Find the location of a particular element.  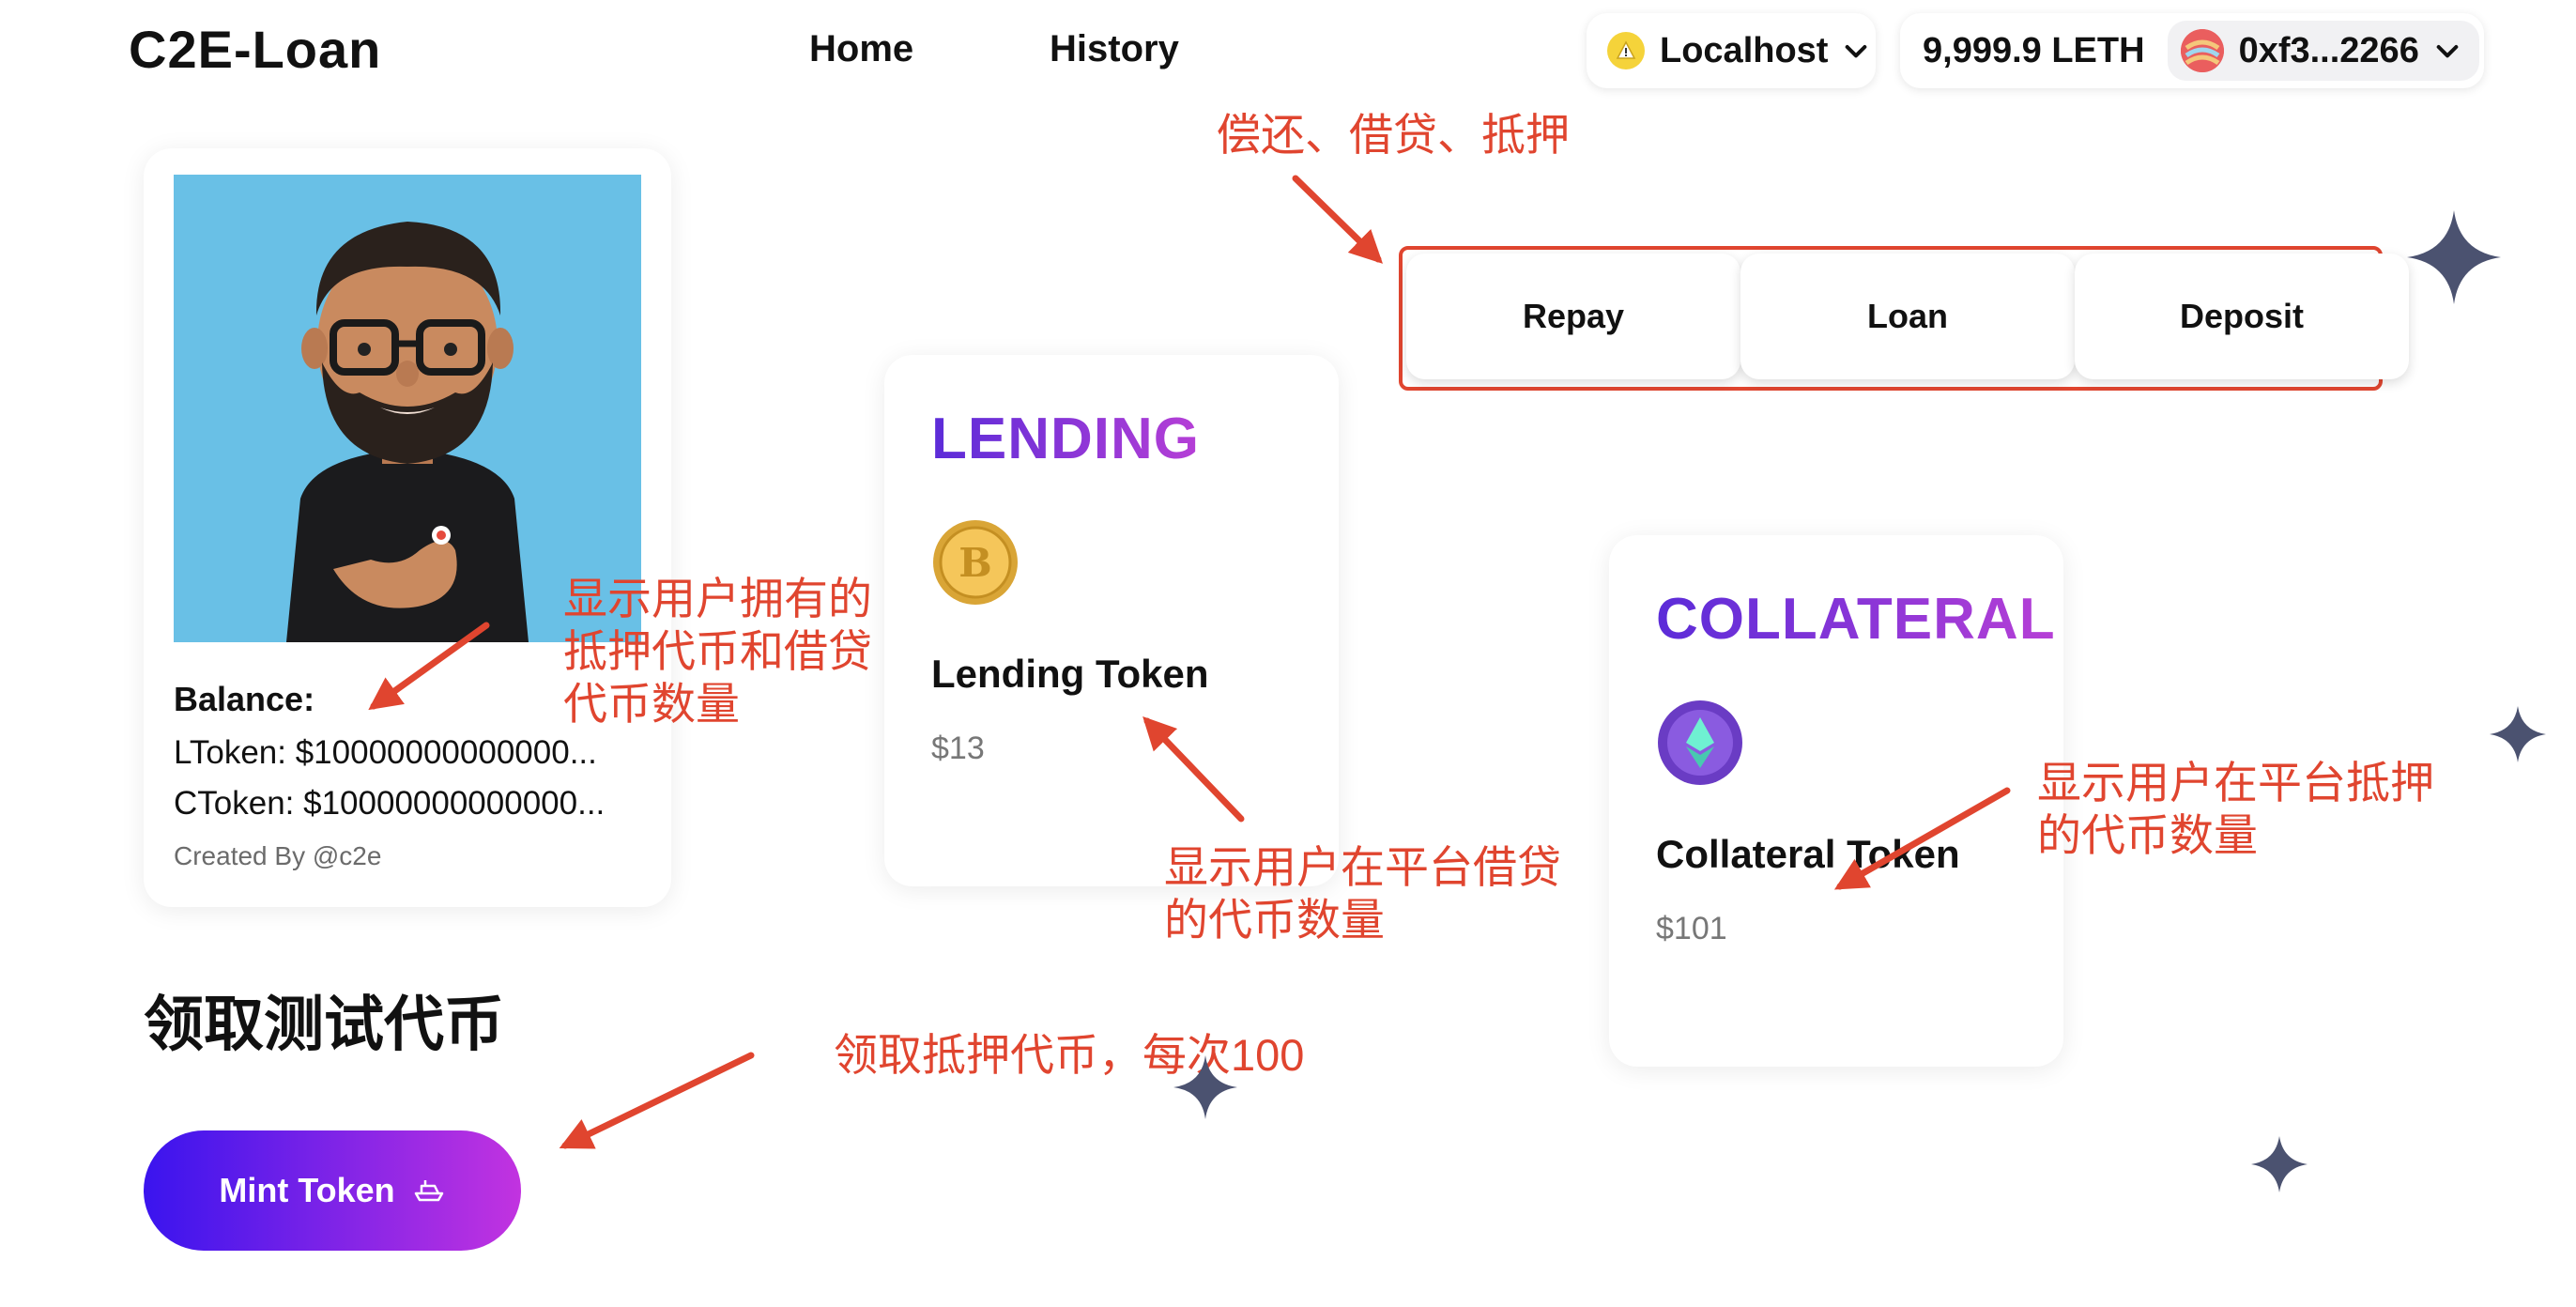

arrow-lending is located at coordinates (1194, 769).